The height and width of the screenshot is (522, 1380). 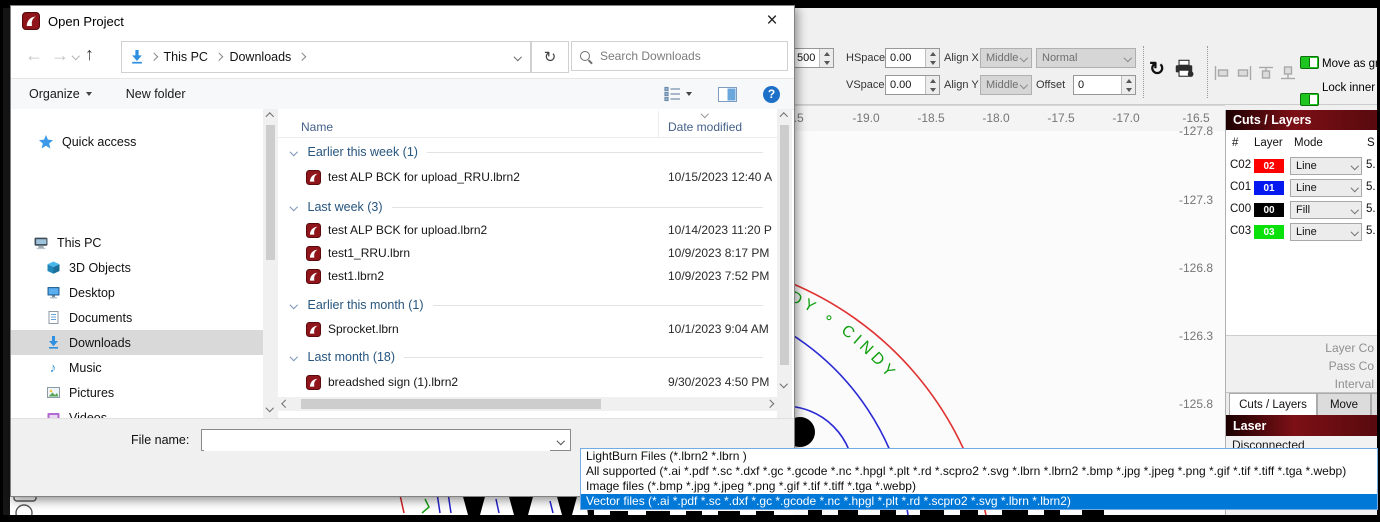 I want to click on breadcrumb-this-pc: This PC, so click(x=186, y=57).